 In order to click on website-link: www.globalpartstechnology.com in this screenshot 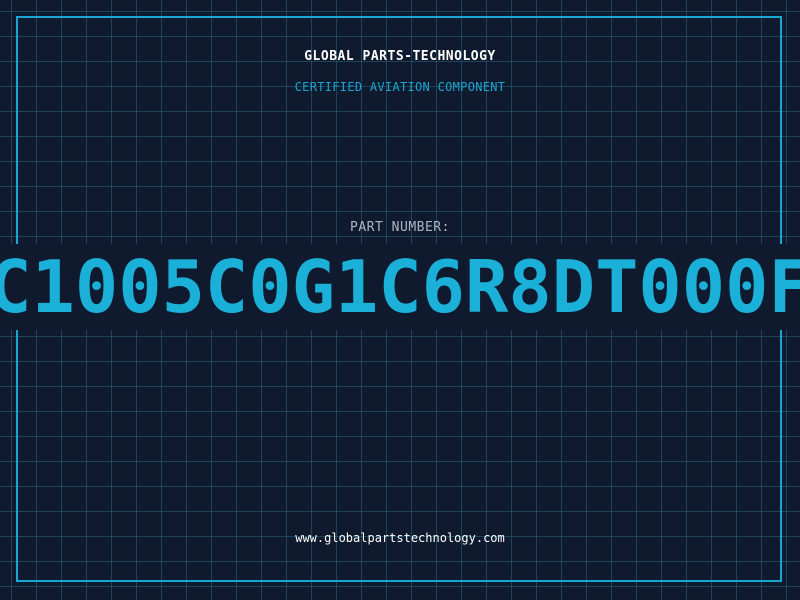, I will do `click(400, 538)`.